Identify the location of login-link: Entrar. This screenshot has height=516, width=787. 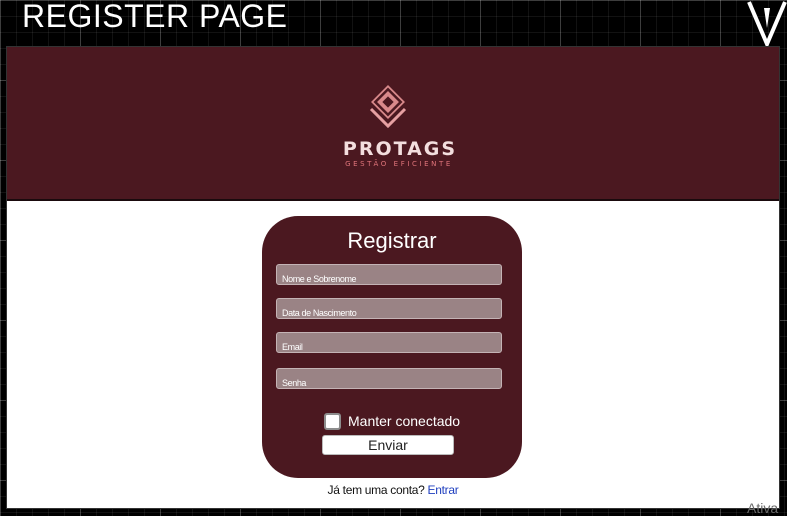
(443, 490).